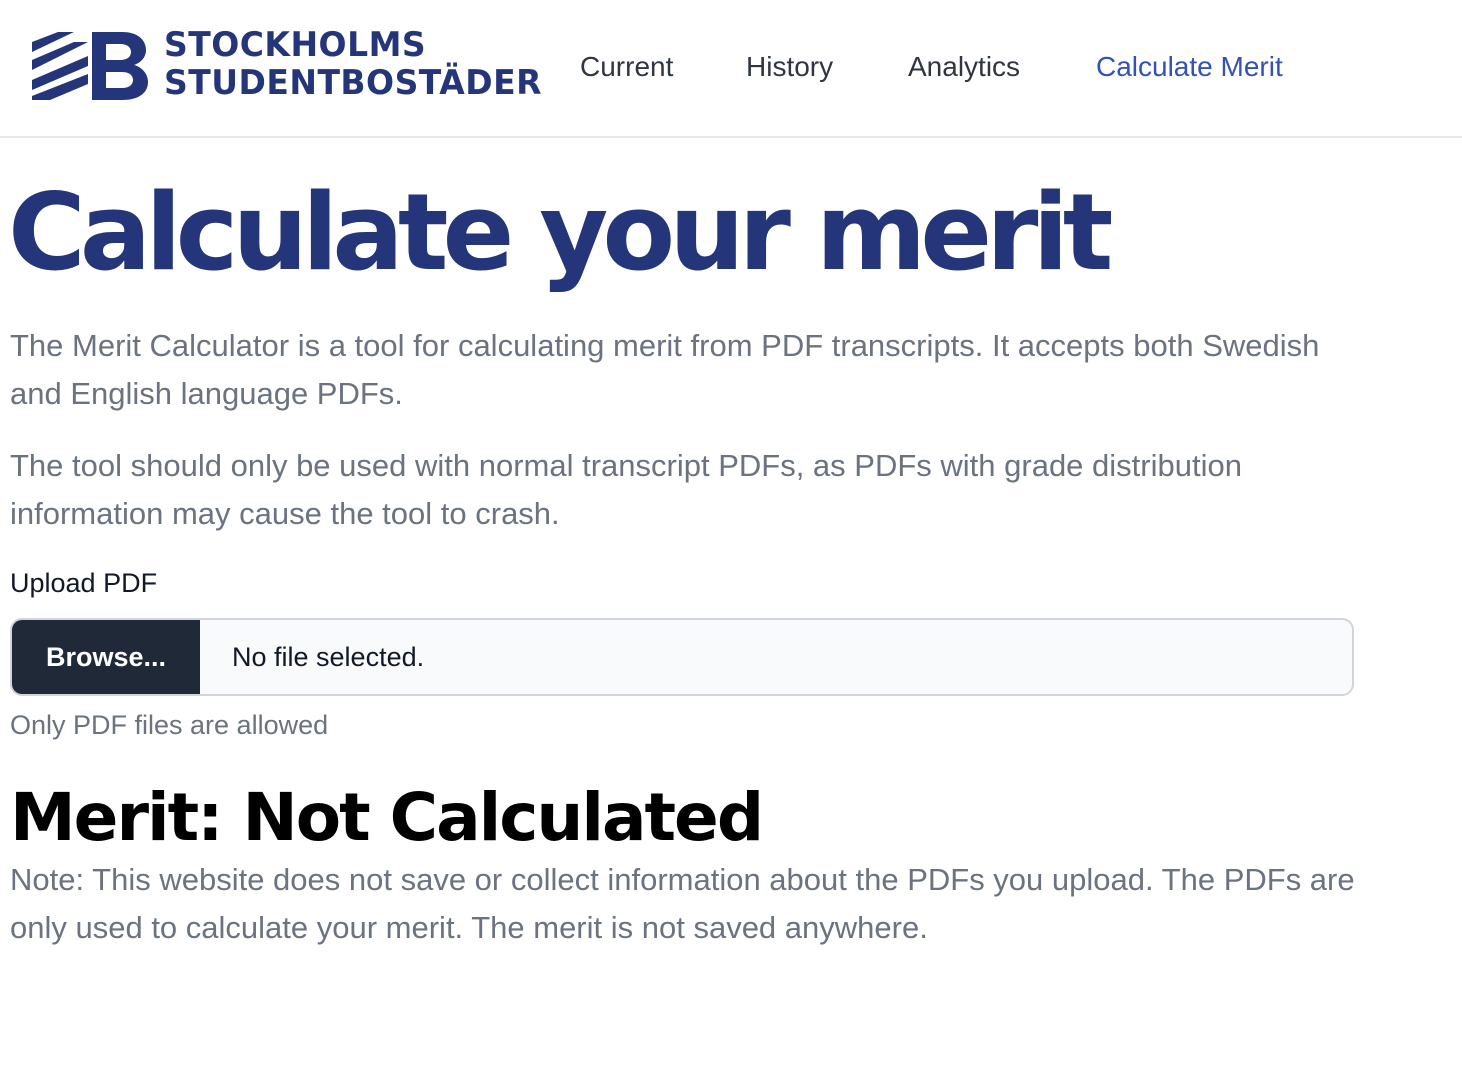  Describe the element at coordinates (328, 657) in the screenshot. I see `file-status-text: No file selected.` at that location.